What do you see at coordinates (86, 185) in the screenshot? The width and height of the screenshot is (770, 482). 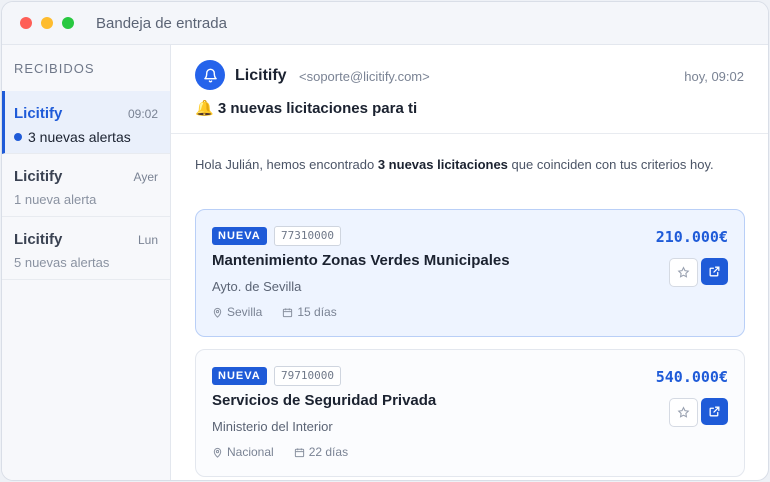 I see `inbox-item: Licitify Ayer 1 nueva alerta` at bounding box center [86, 185].